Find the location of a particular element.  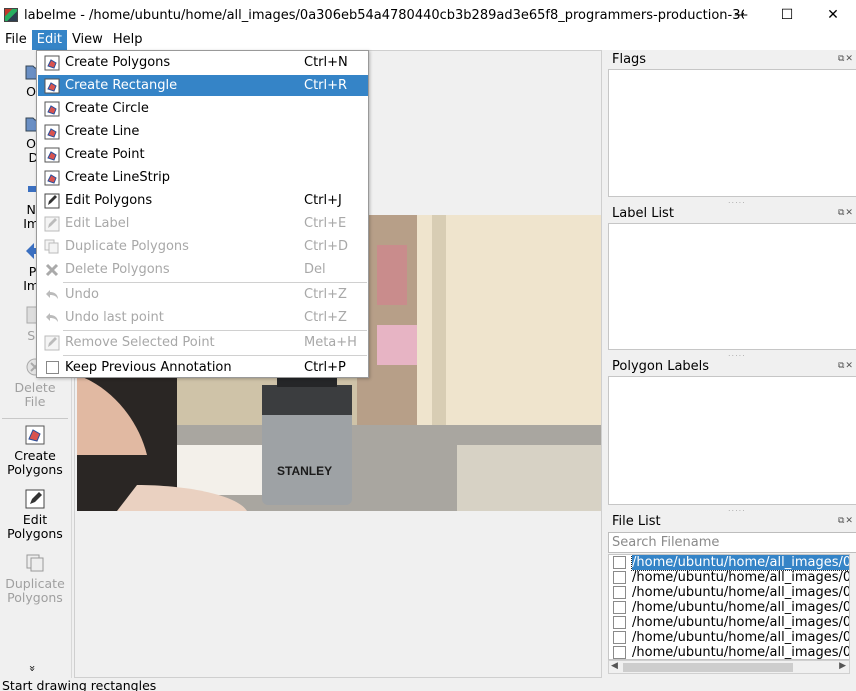

scroll-right-icon: ▶ is located at coordinates (842, 666).